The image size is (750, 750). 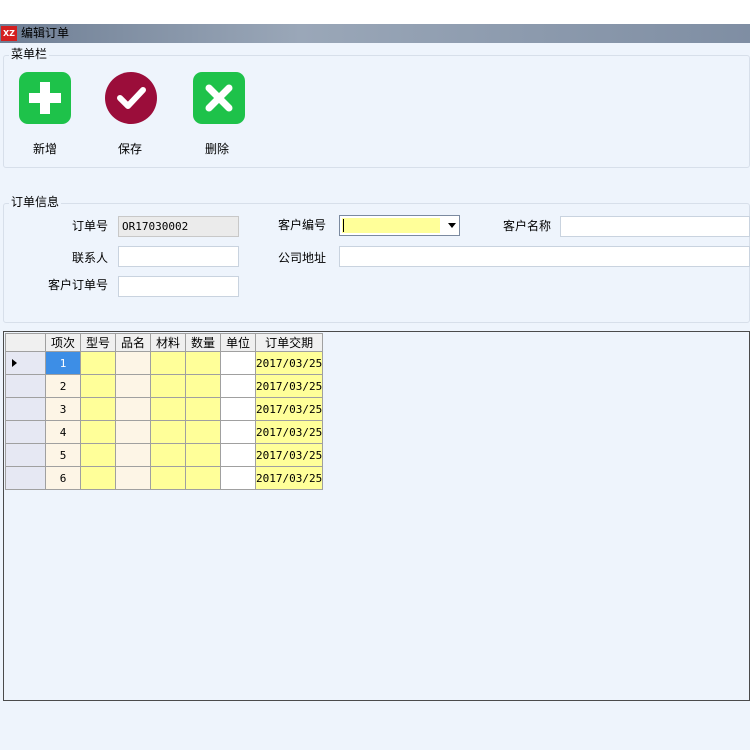 What do you see at coordinates (63, 342) in the screenshot?
I see `column-header-seq: 项次` at bounding box center [63, 342].